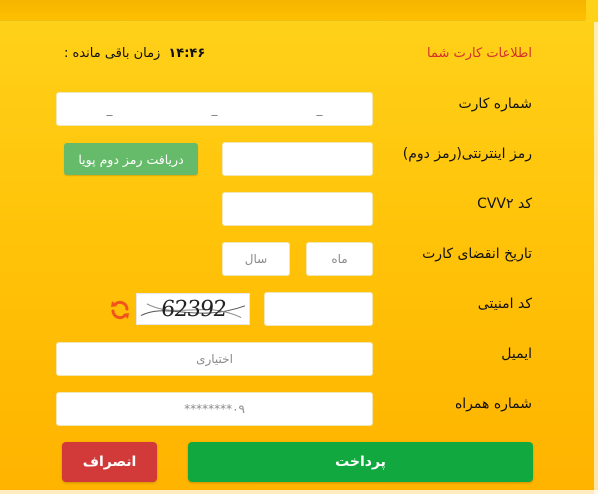 This screenshot has width=598, height=494. What do you see at coordinates (120, 310) in the screenshot?
I see `refresh-icon` at bounding box center [120, 310].